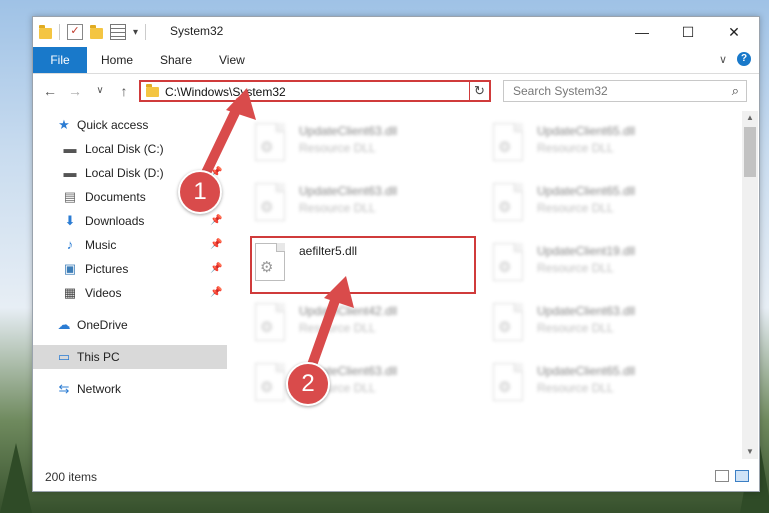  Describe the element at coordinates (64, 324) in the screenshot. I see `cloud-icon: ☁` at that location.